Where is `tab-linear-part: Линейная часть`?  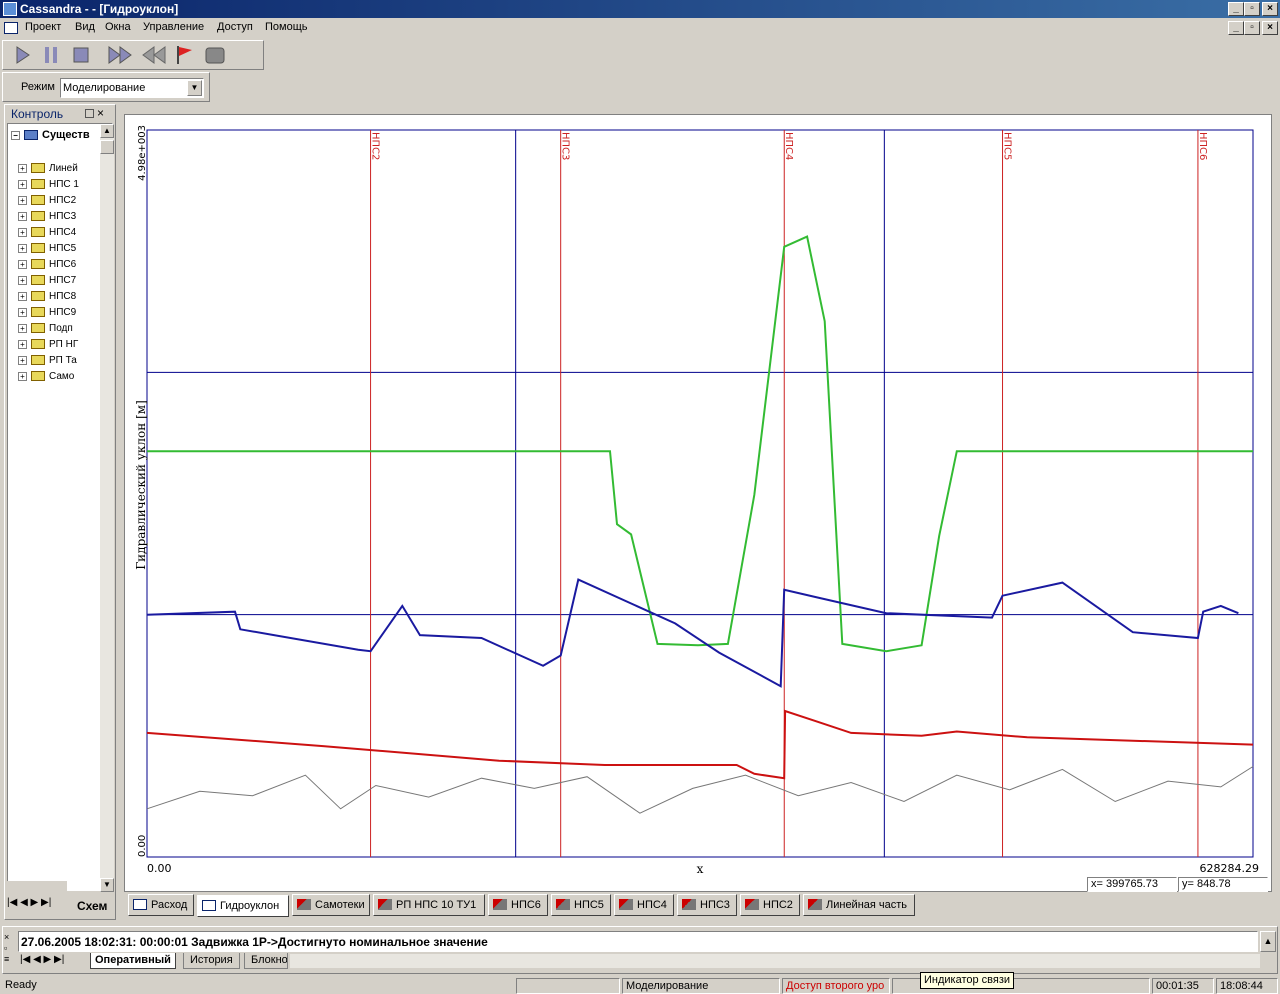 tab-linear-part: Линейная часть is located at coordinates (859, 905).